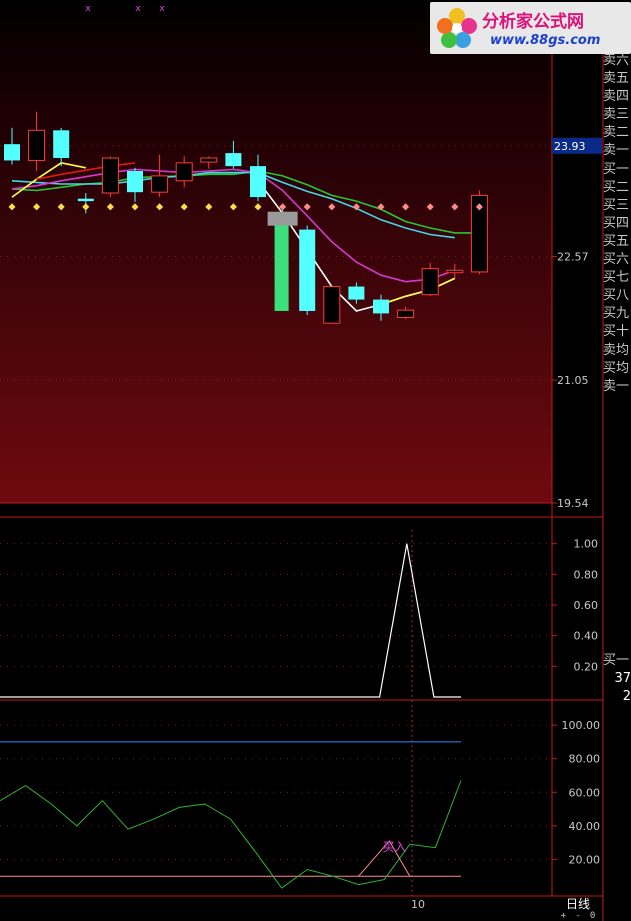 The width and height of the screenshot is (631, 921). Describe the element at coordinates (616, 368) in the screenshot. I see `order-row-label: 买均` at that location.